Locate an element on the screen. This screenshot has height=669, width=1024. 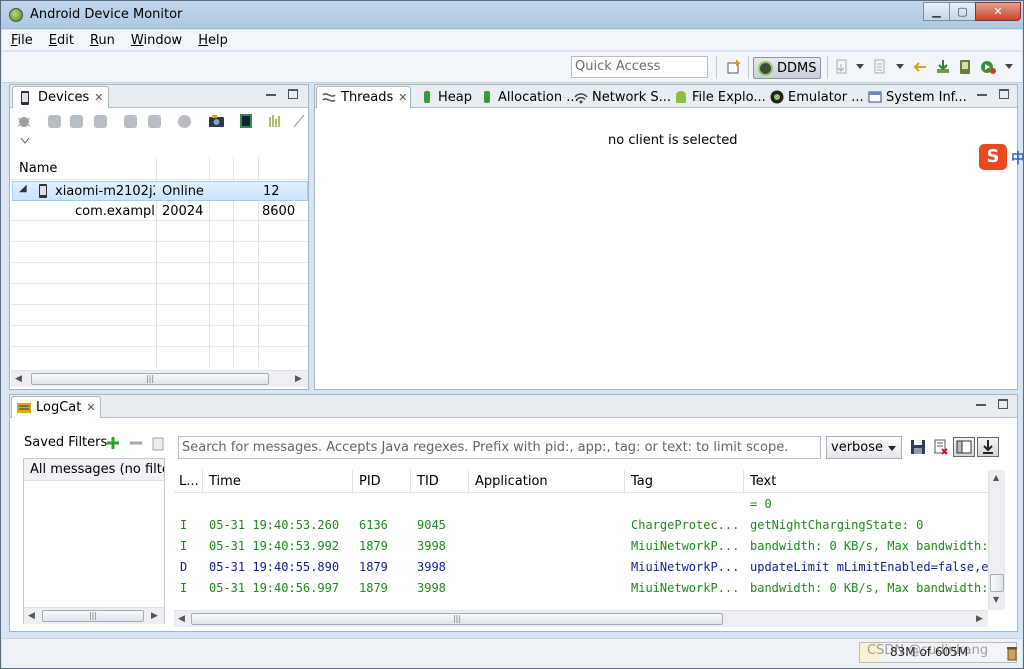
filters-horizontal-scrollbar: ◀ ||| ▶ is located at coordinates (94, 615).